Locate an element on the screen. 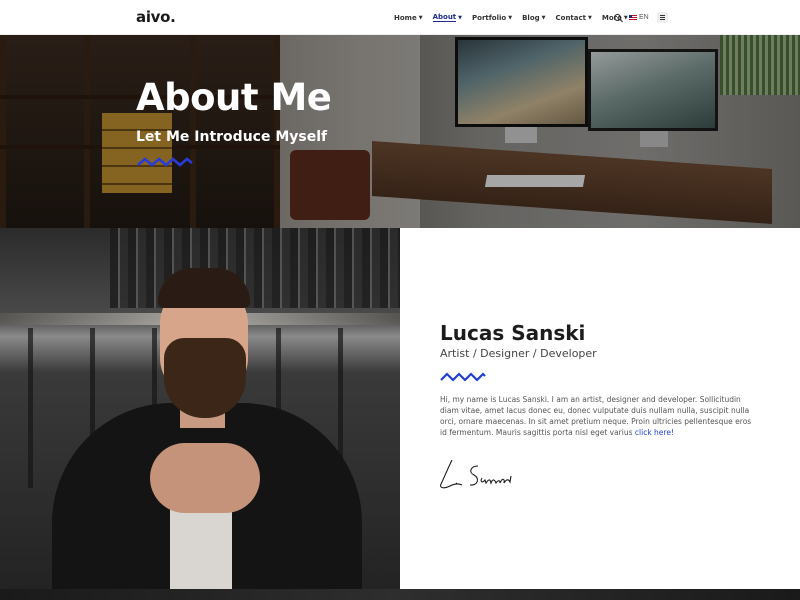 The height and width of the screenshot is (600, 800). nav-item-blog: Blog ▼ is located at coordinates (533, 18).